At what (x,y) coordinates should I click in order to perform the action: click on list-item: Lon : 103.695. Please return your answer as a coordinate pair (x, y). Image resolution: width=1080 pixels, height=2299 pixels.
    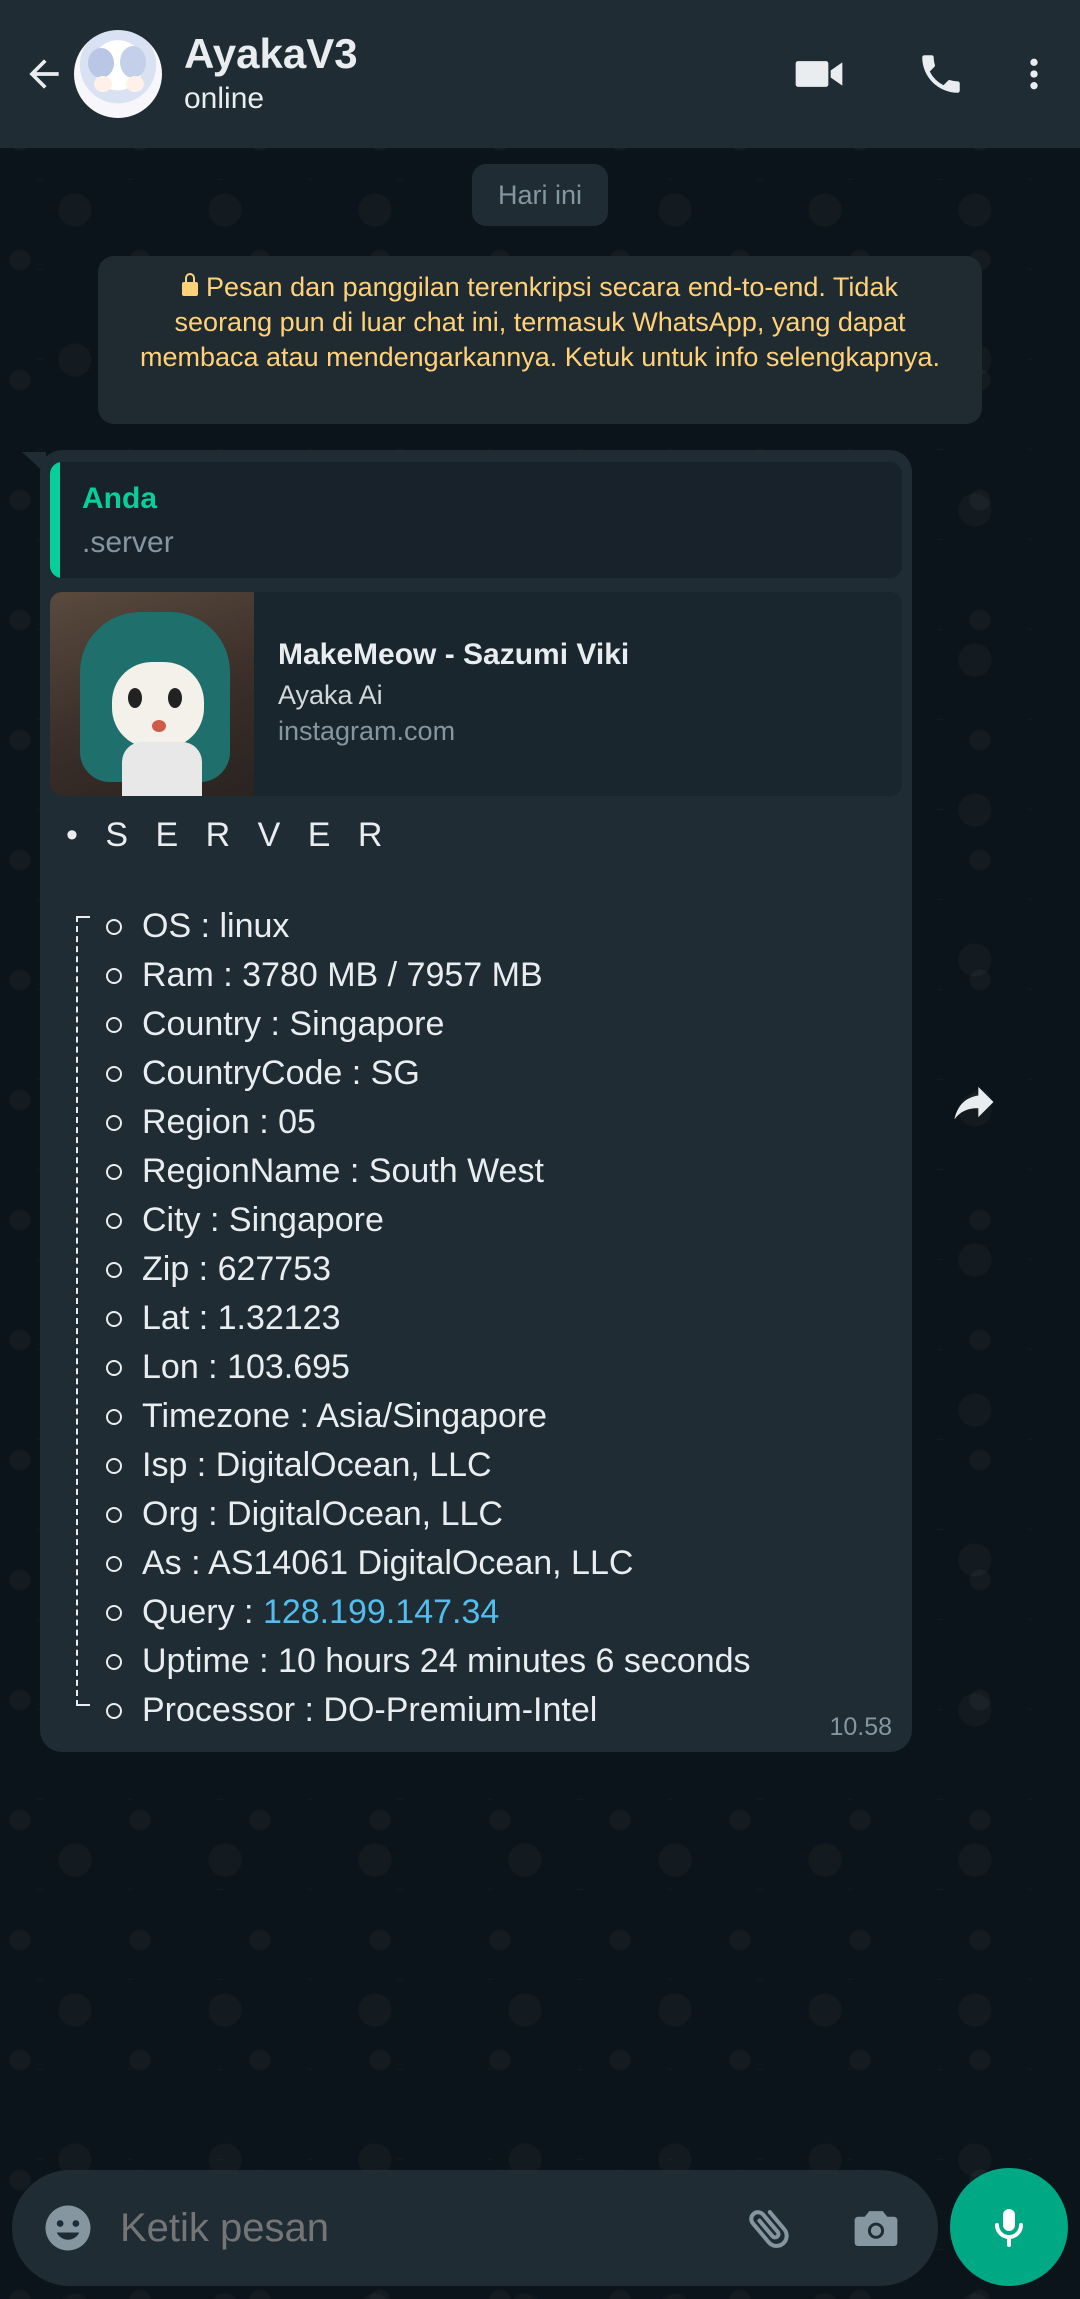
    Looking at the image, I should click on (428, 1367).